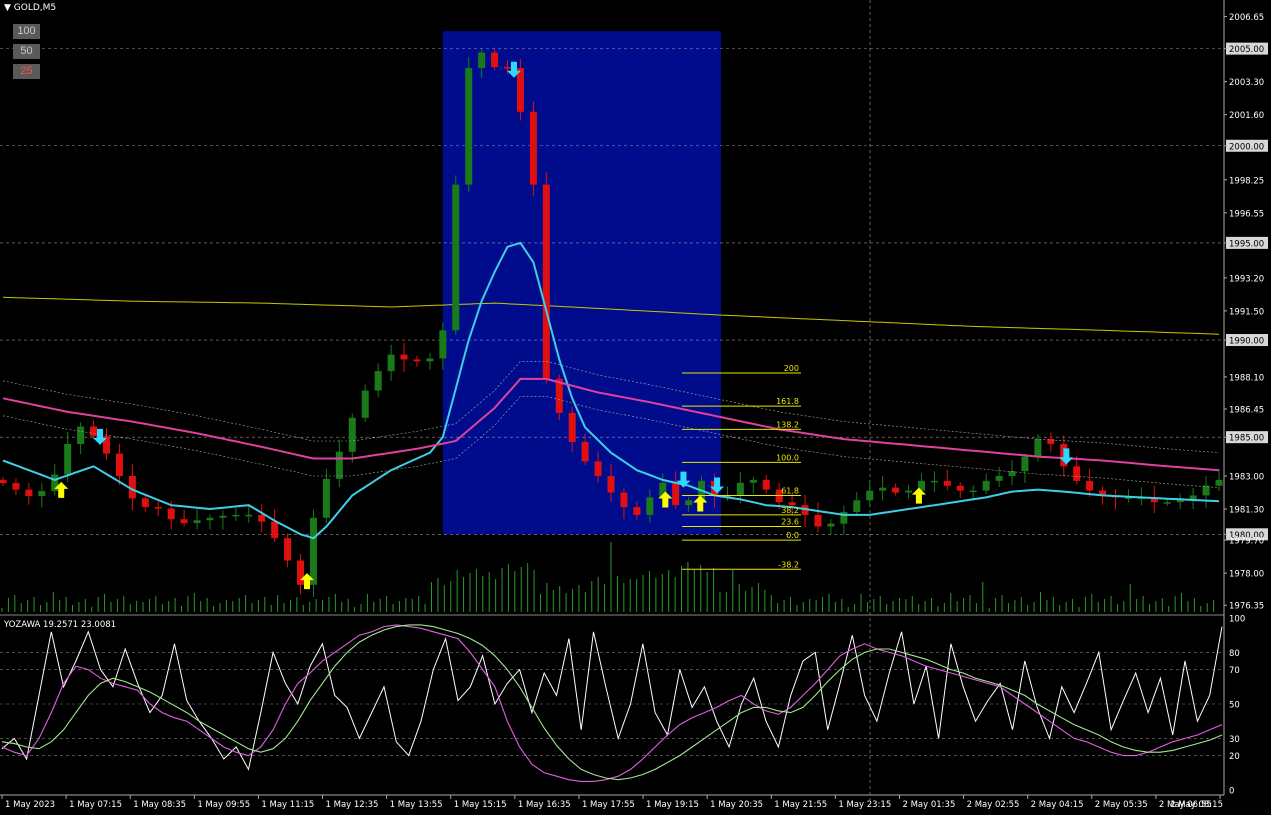  I want to click on time-tick-label: 1 May 12:35, so click(352, 805).